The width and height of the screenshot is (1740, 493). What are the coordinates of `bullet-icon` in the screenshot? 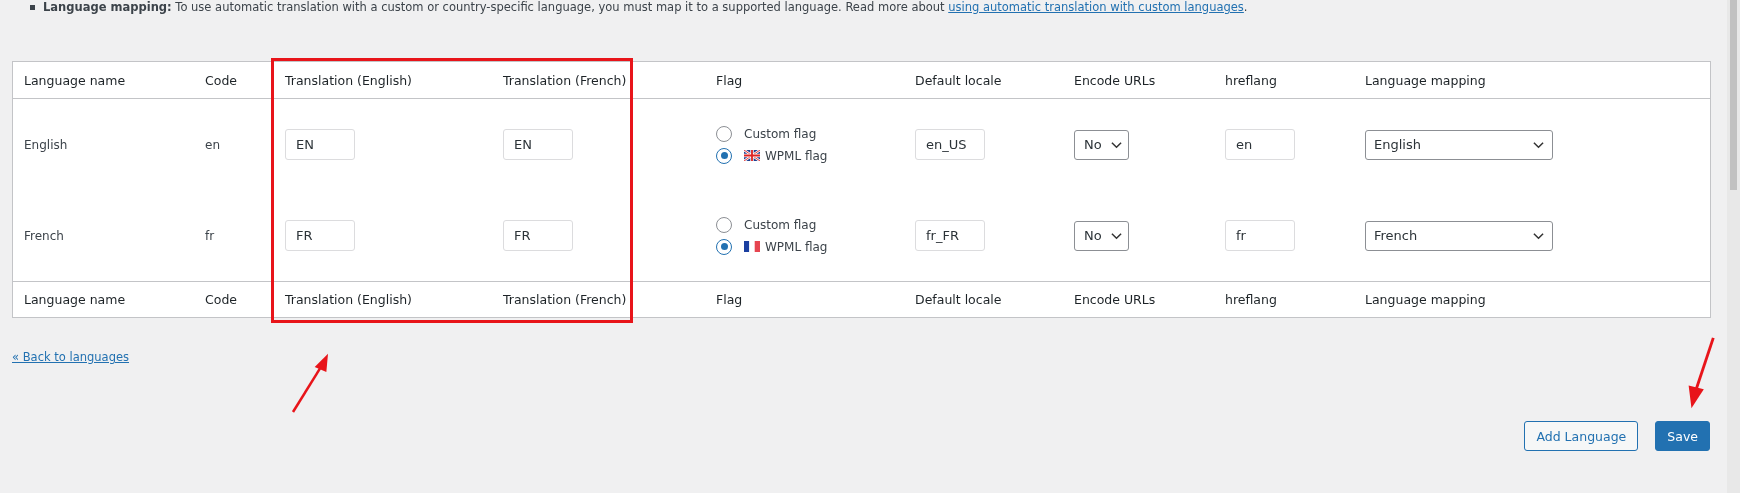 It's located at (32, 7).